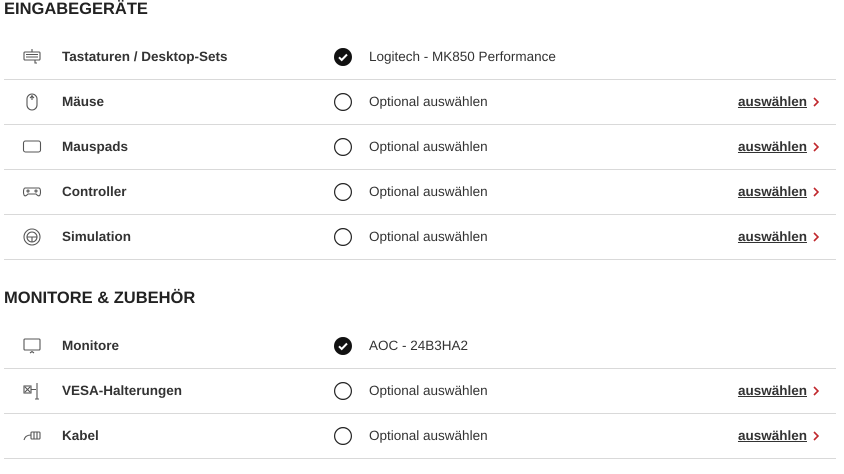 The height and width of the screenshot is (474, 844). Describe the element at coordinates (97, 237) in the screenshot. I see `category-label: Simulation` at that location.